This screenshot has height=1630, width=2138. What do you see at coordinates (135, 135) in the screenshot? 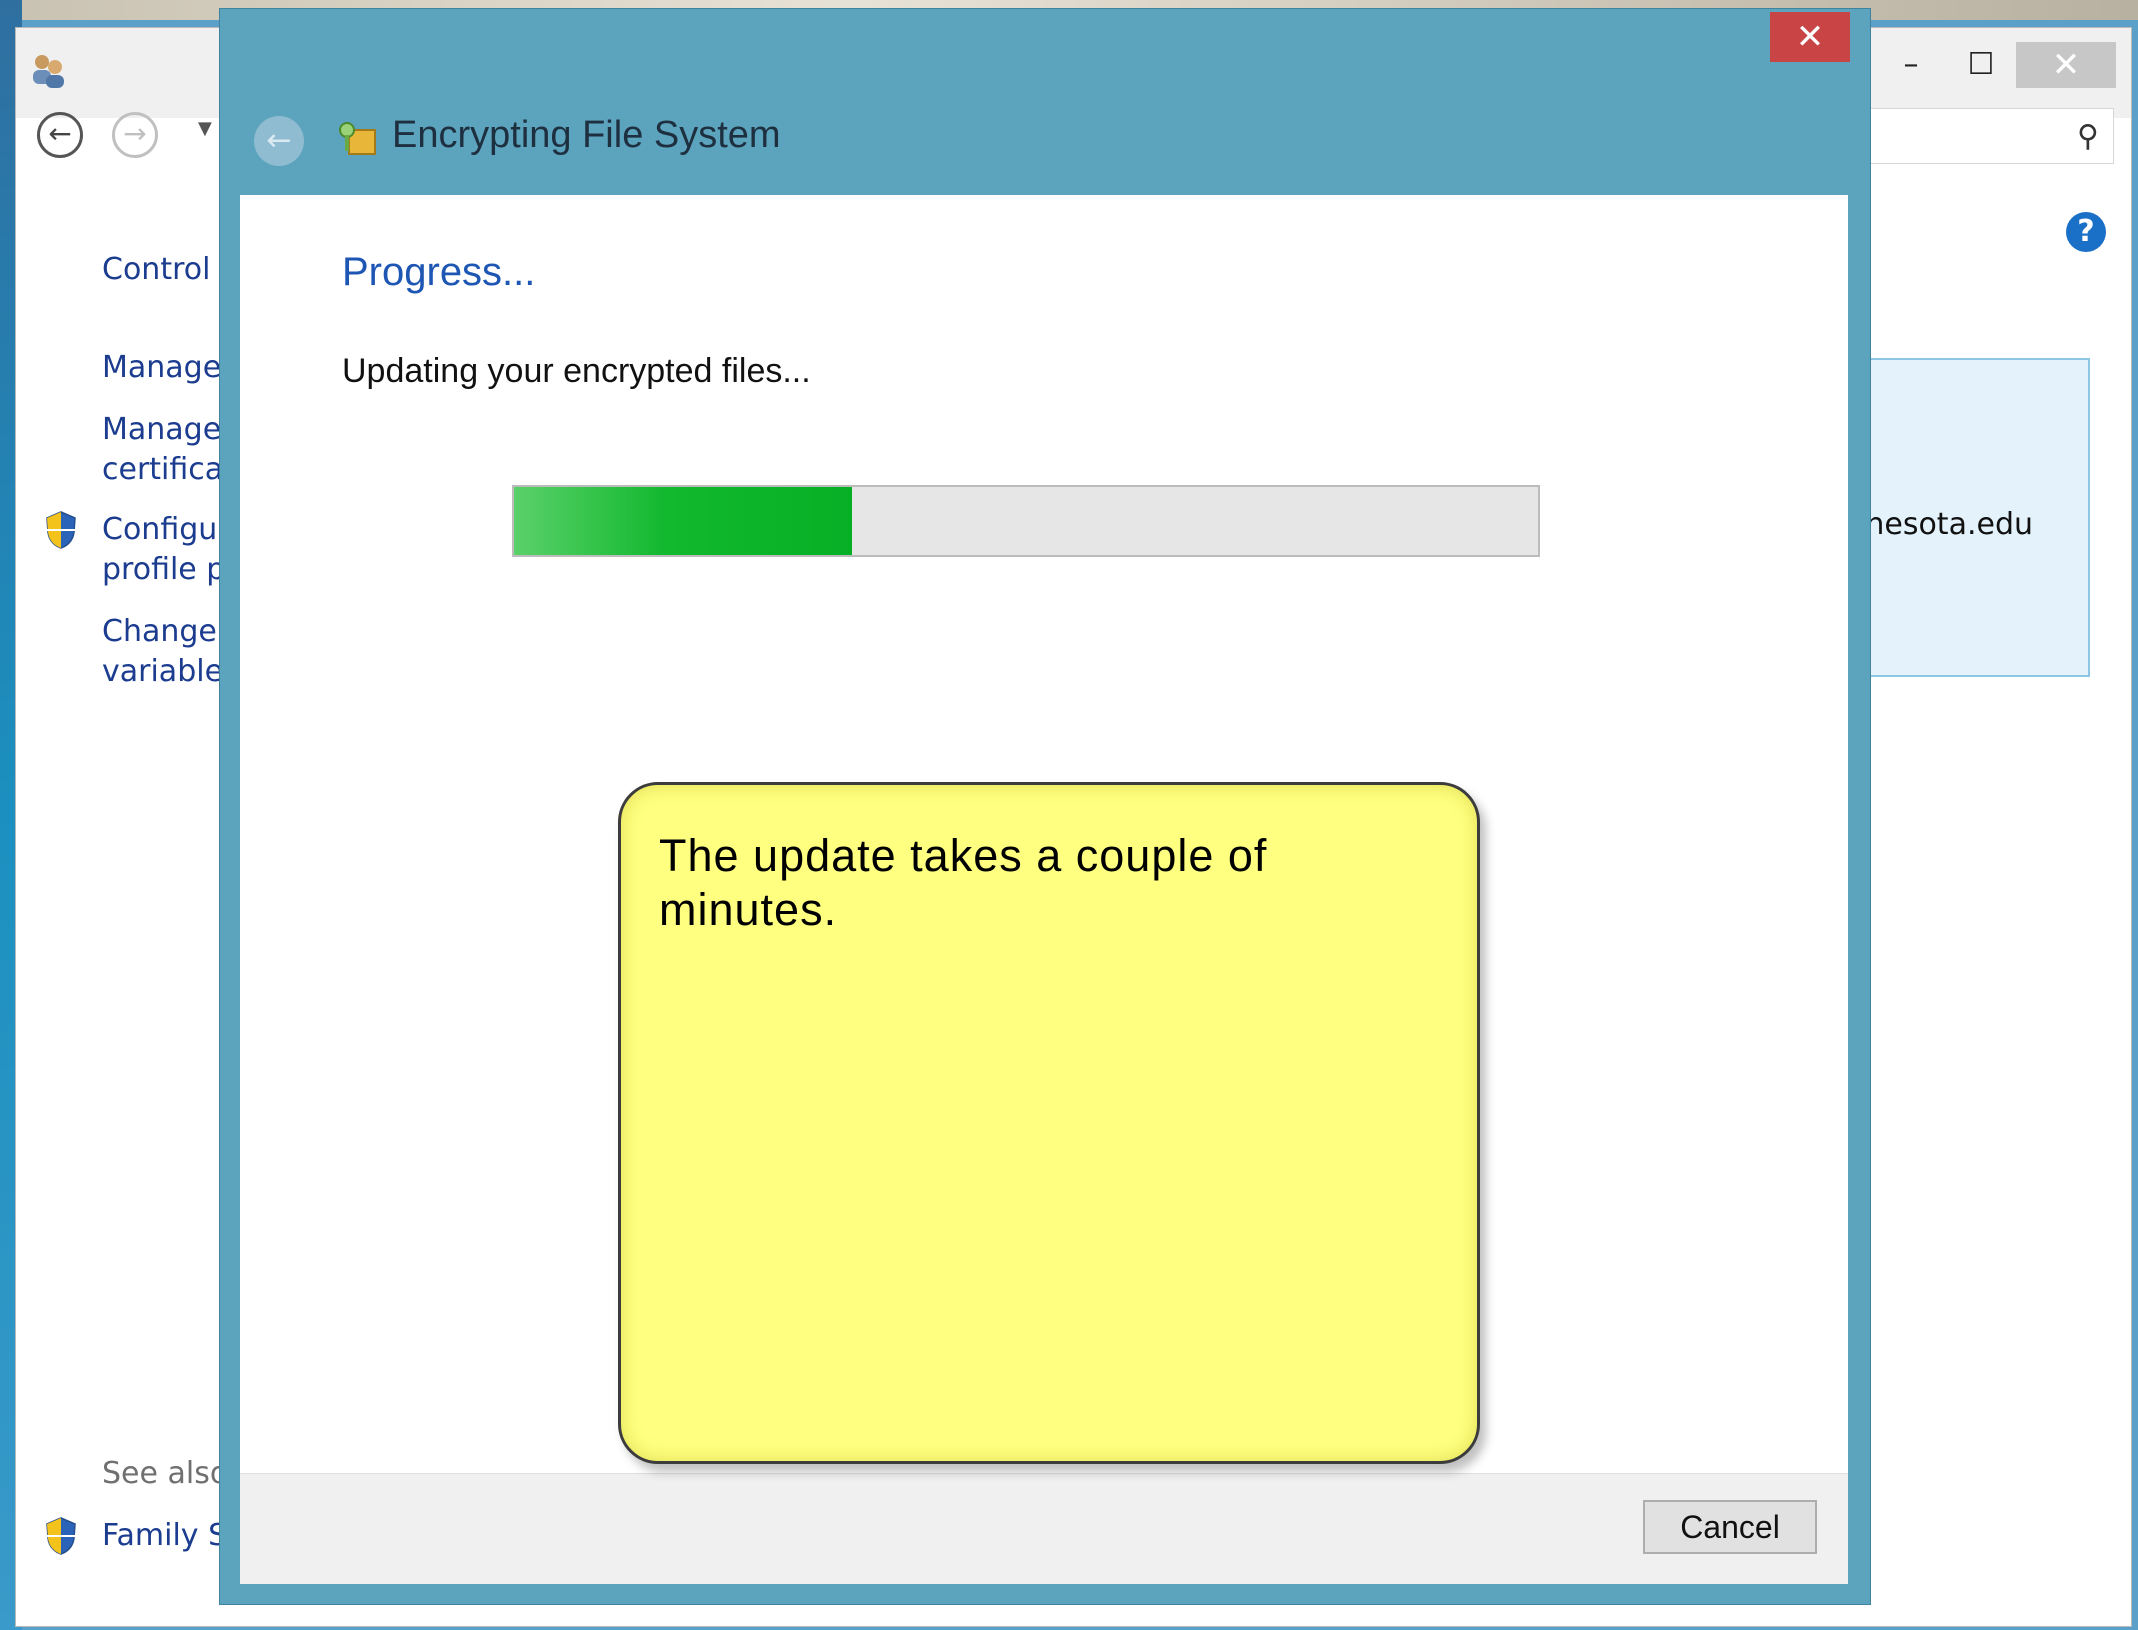
I see `forward-arrow-icon: →` at bounding box center [135, 135].